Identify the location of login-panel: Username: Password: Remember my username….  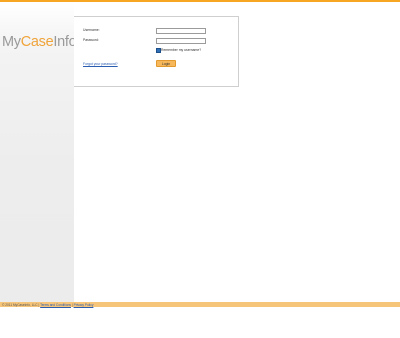
(156, 51).